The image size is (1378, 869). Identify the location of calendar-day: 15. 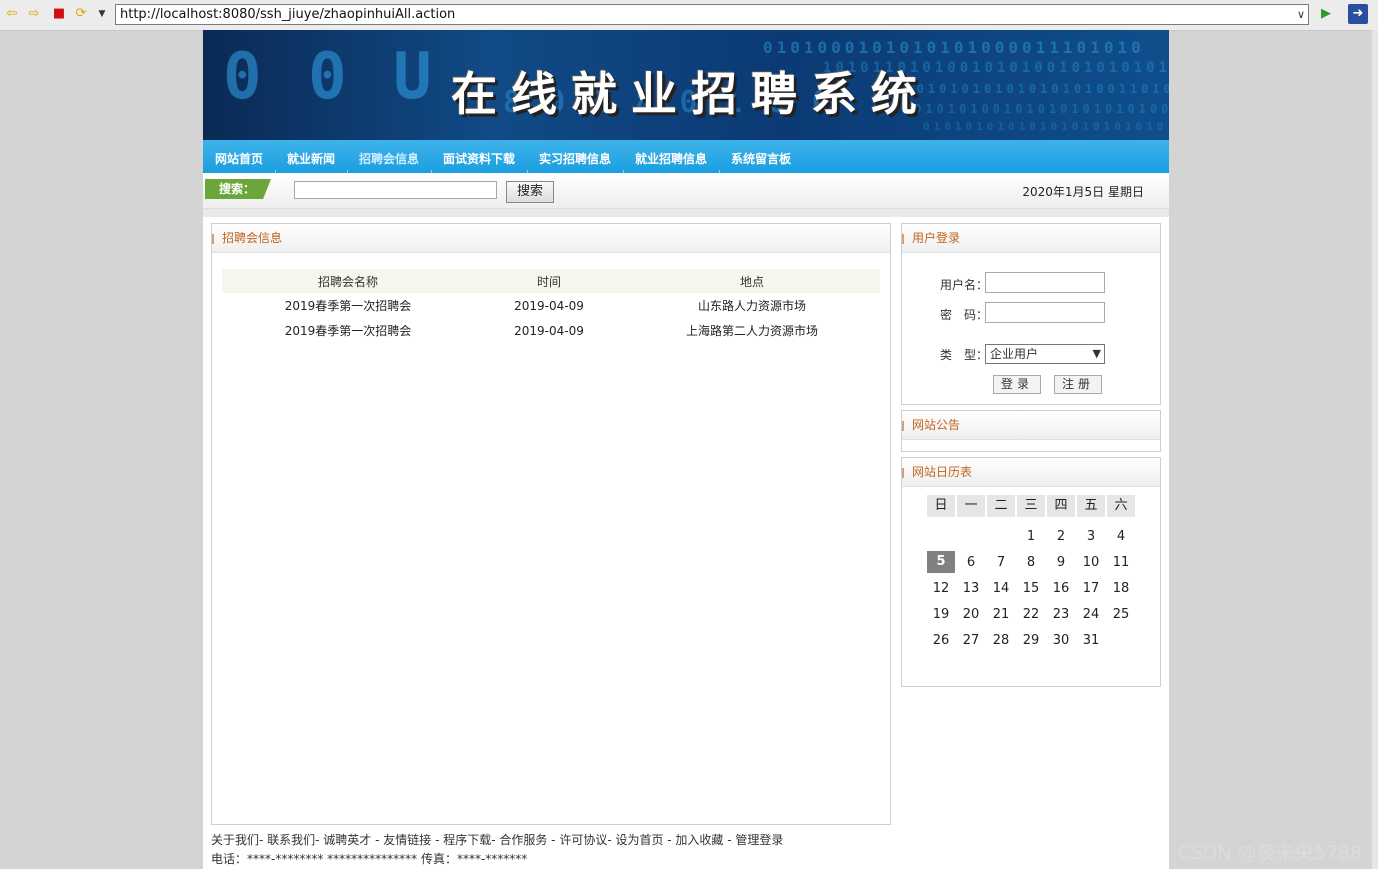
(1031, 589).